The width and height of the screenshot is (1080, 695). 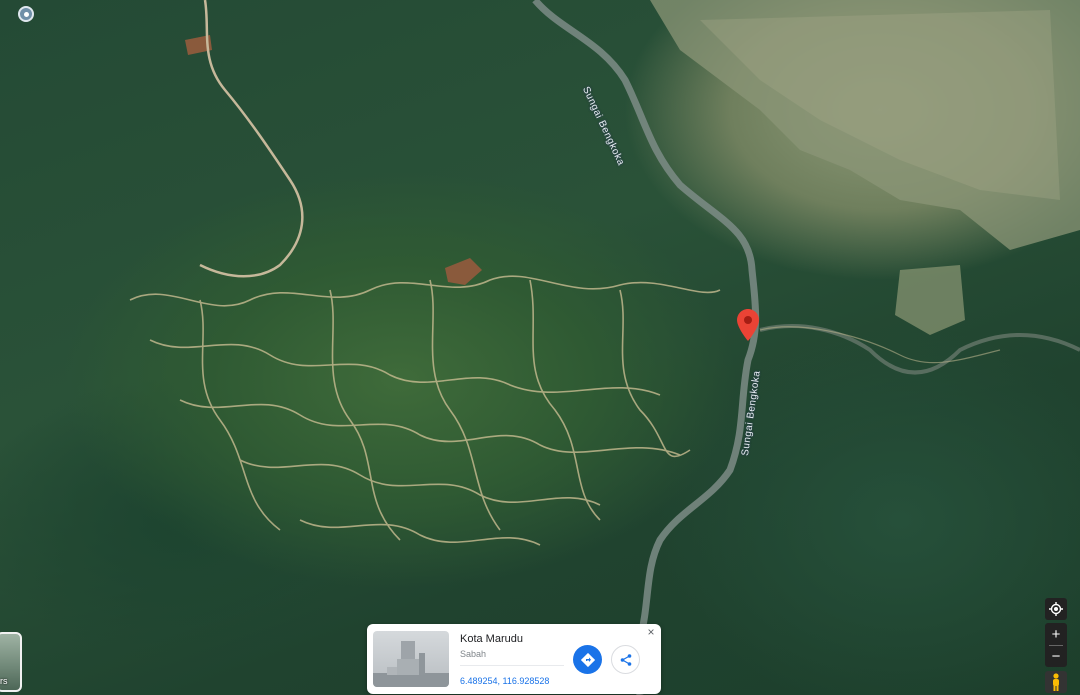 What do you see at coordinates (1056, 634) in the screenshot?
I see `zoom-in-button: +` at bounding box center [1056, 634].